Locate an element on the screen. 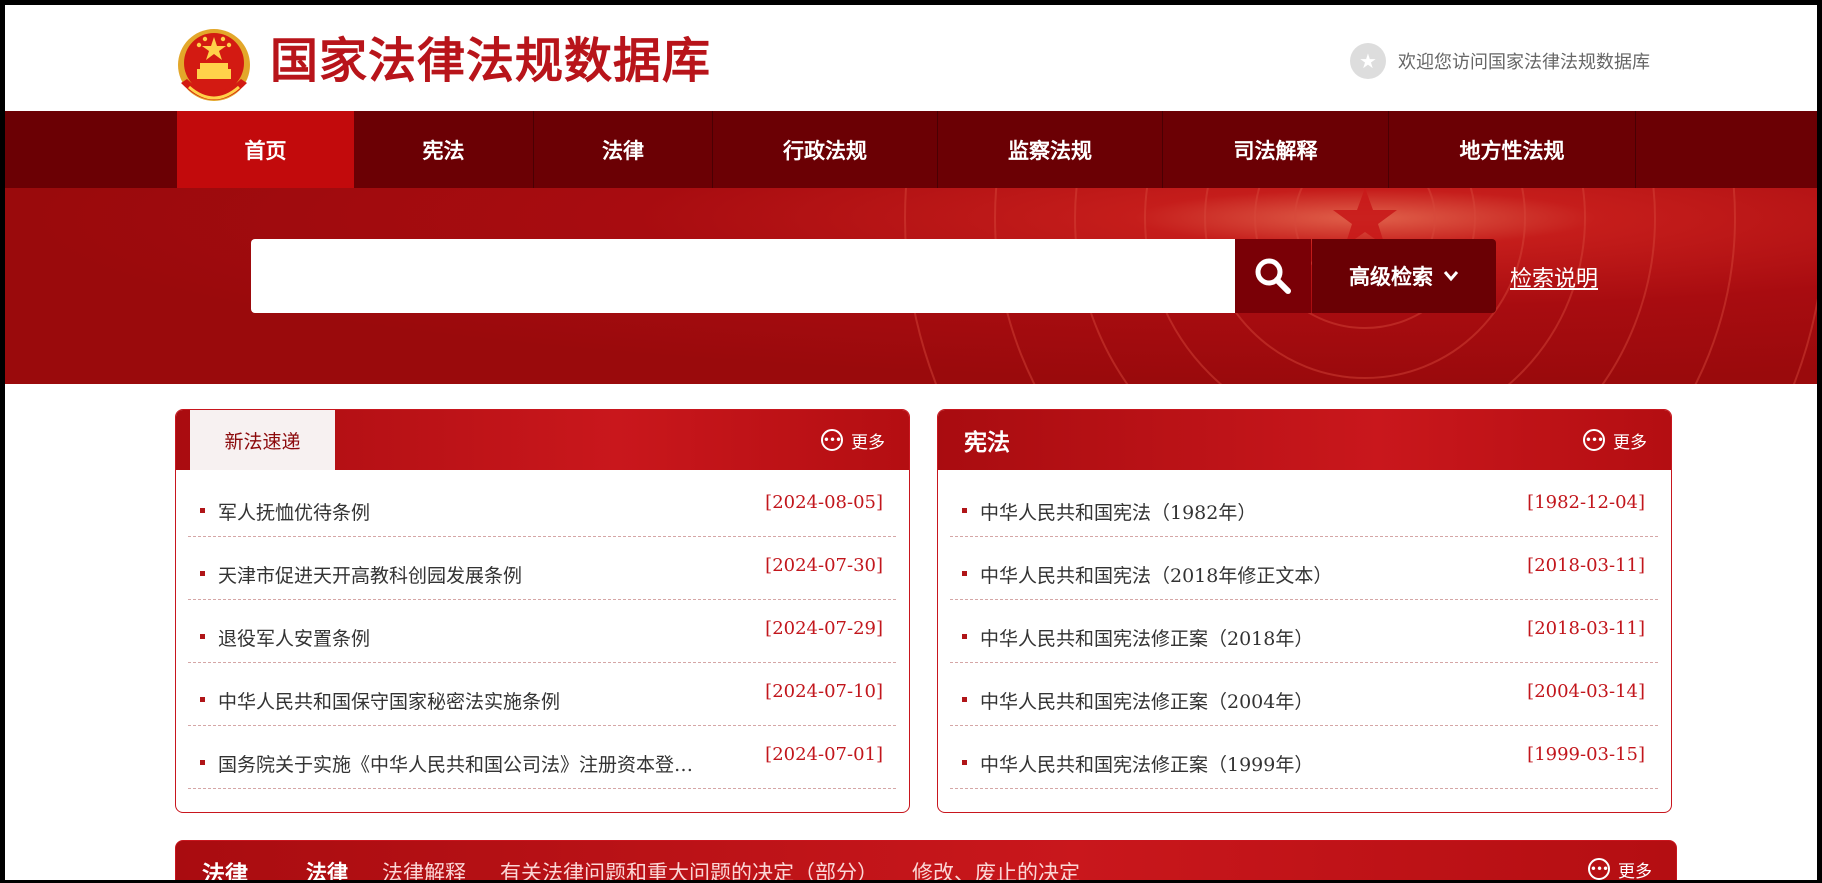  nav-item-constitution: 宪法 is located at coordinates (444, 149).